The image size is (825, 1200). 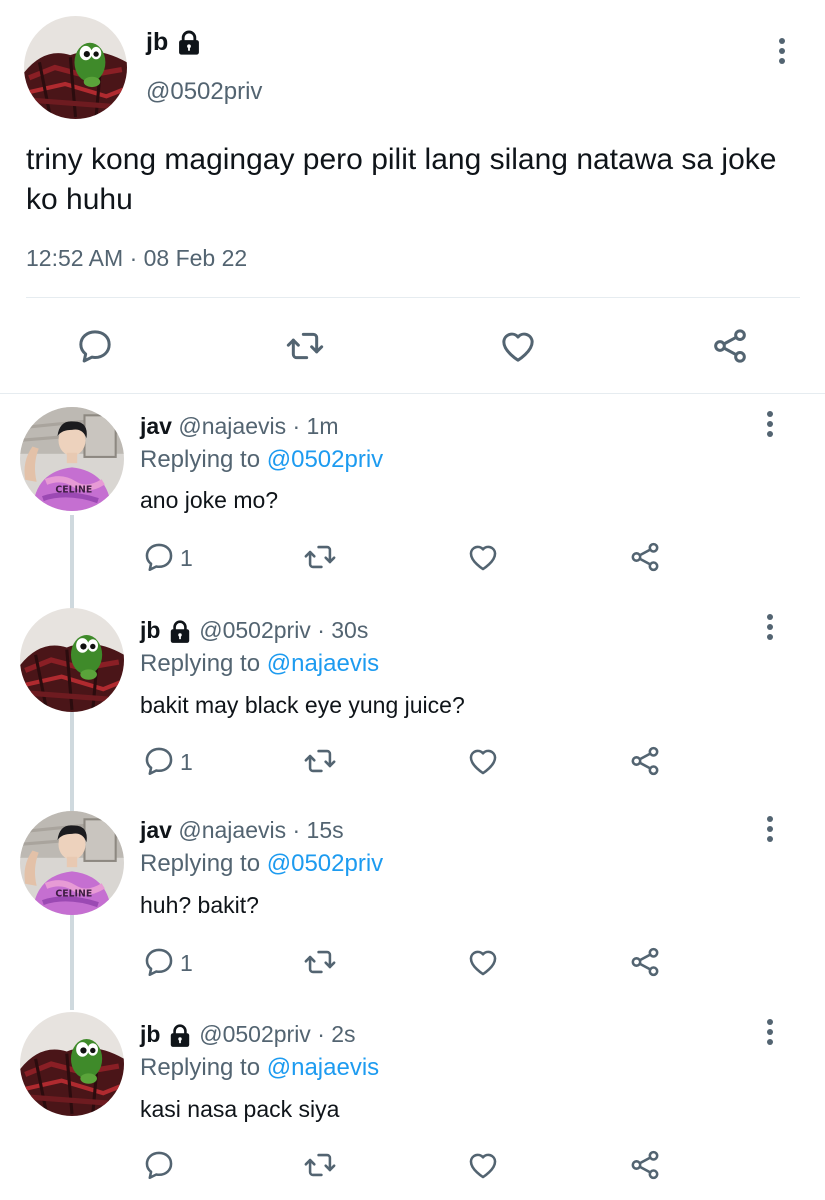 I want to click on reply-time: · 1m, so click(x=315, y=426).